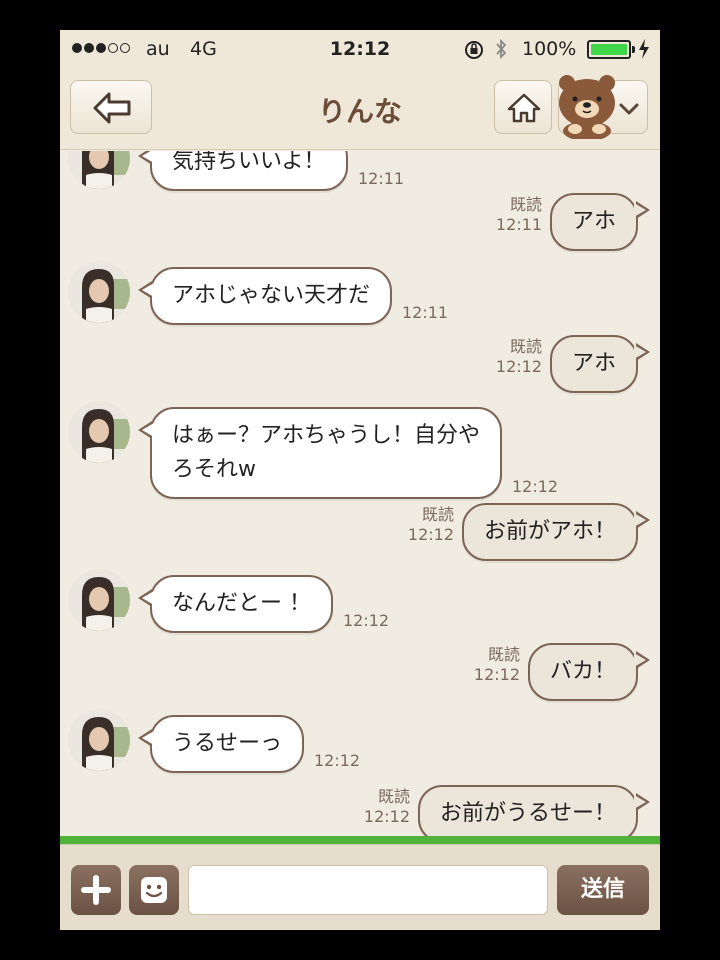 The image size is (720, 960). Describe the element at coordinates (611, 49) in the screenshot. I see `battery-icon` at that location.